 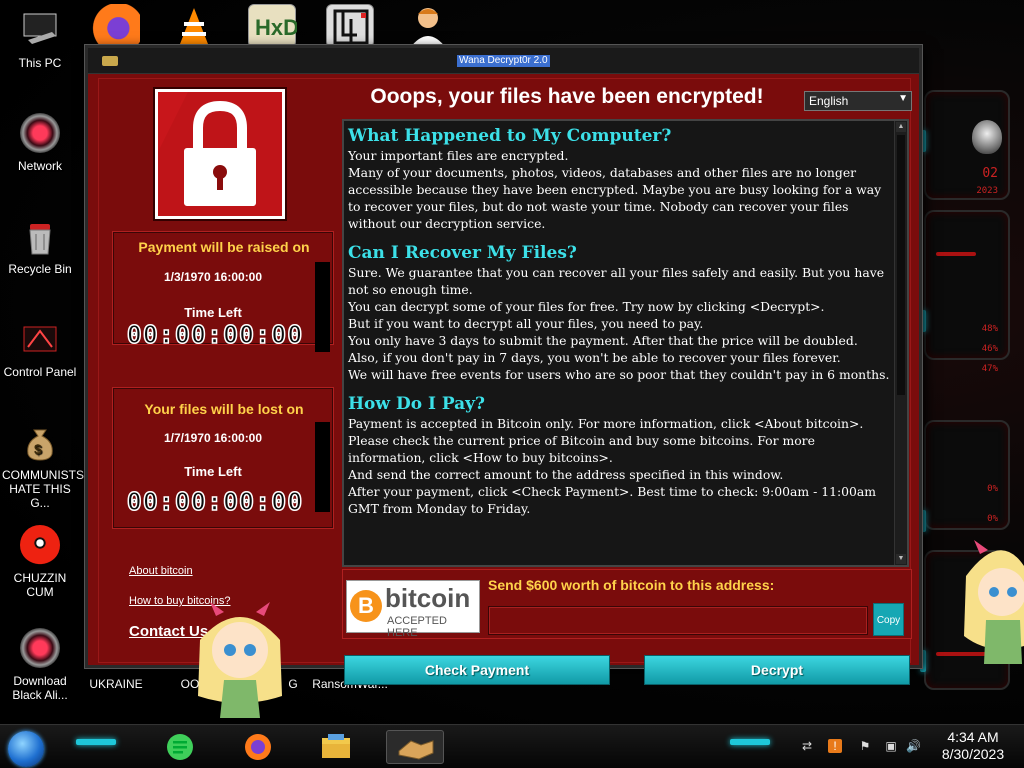 What do you see at coordinates (477, 670) in the screenshot?
I see `check-payment-button: Check Payment` at bounding box center [477, 670].